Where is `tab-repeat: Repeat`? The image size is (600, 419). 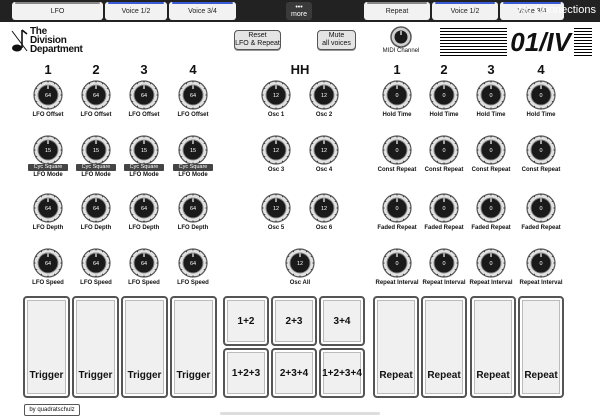
tab-repeat: Repeat is located at coordinates (397, 11).